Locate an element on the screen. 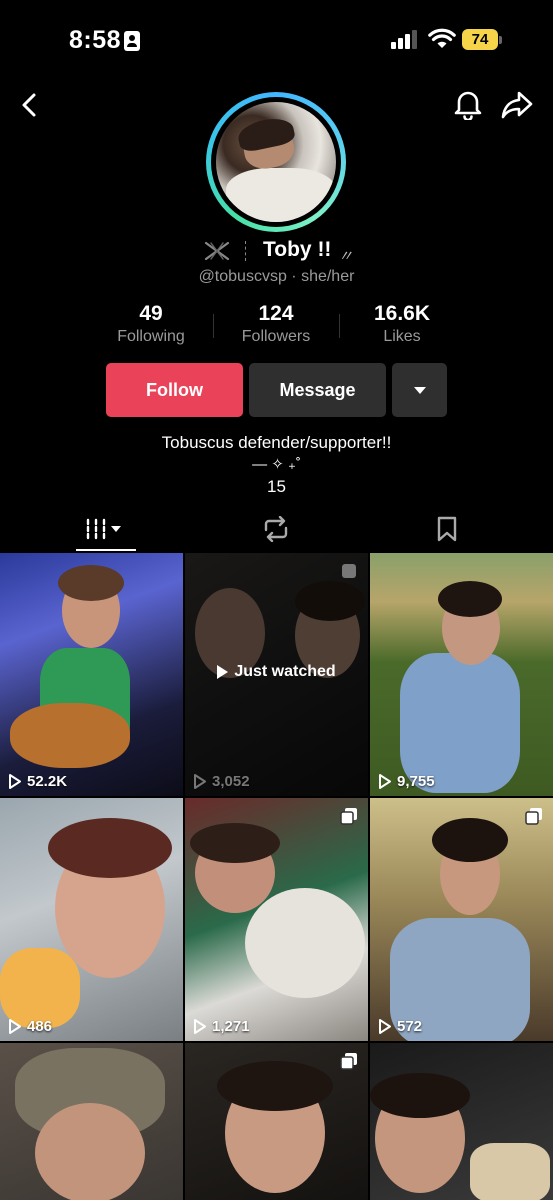  view-count: 3,052 is located at coordinates (221, 781).